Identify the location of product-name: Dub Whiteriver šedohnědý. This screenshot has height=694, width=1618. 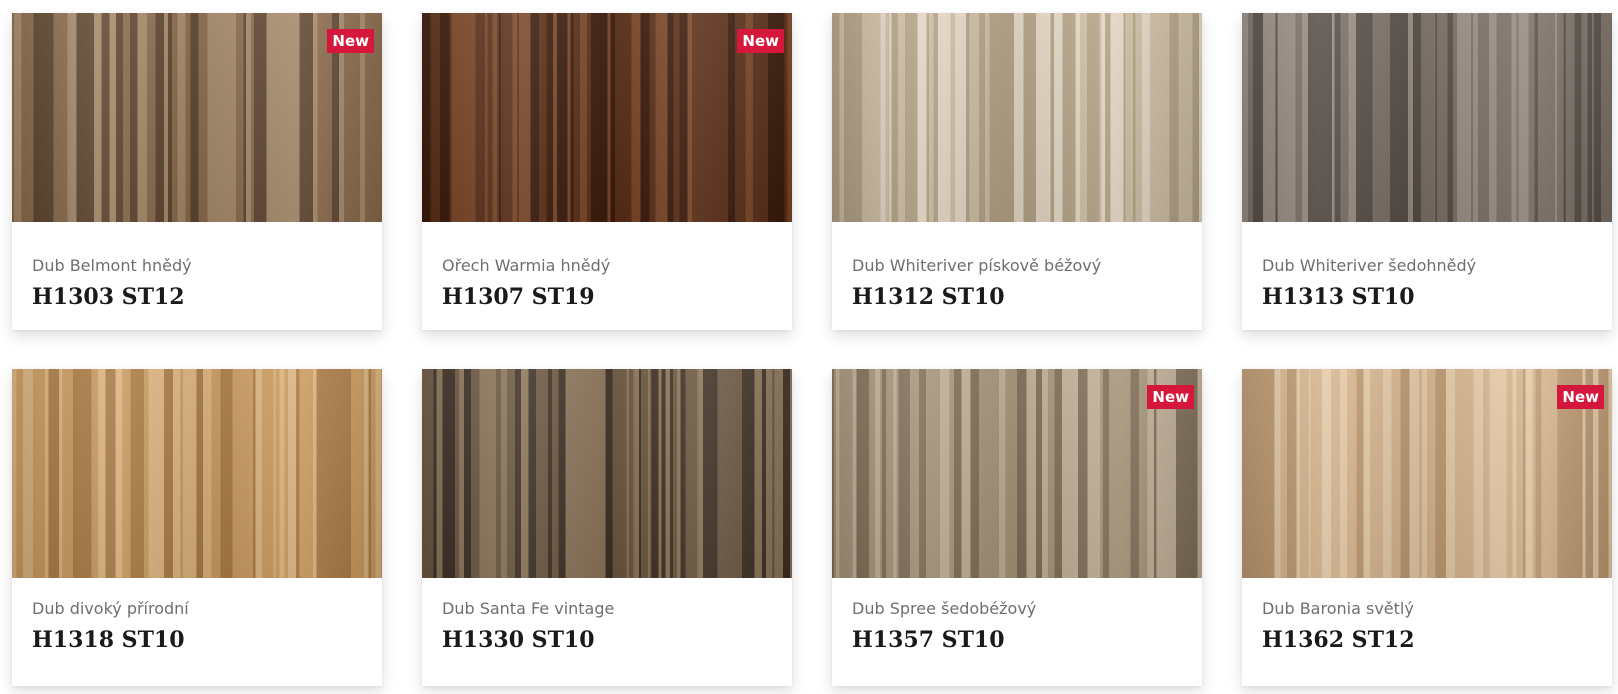
(1369, 265).